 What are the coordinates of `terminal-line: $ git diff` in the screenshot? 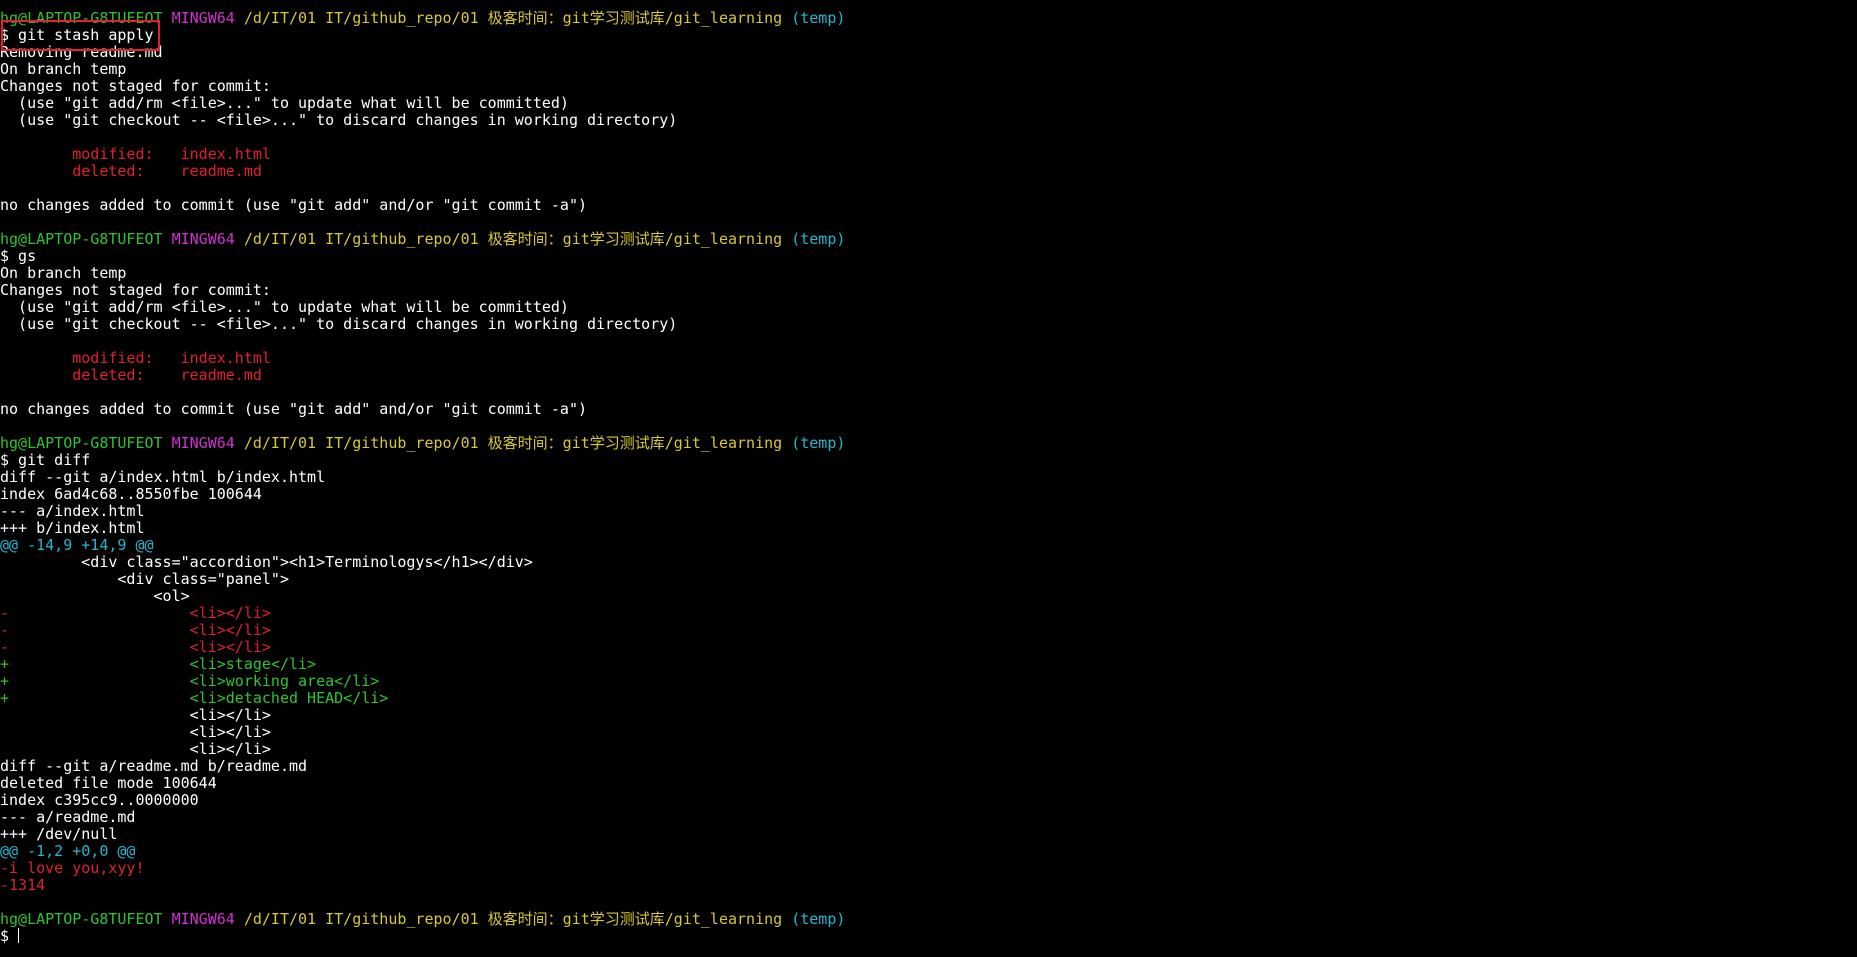 It's located at (928, 460).